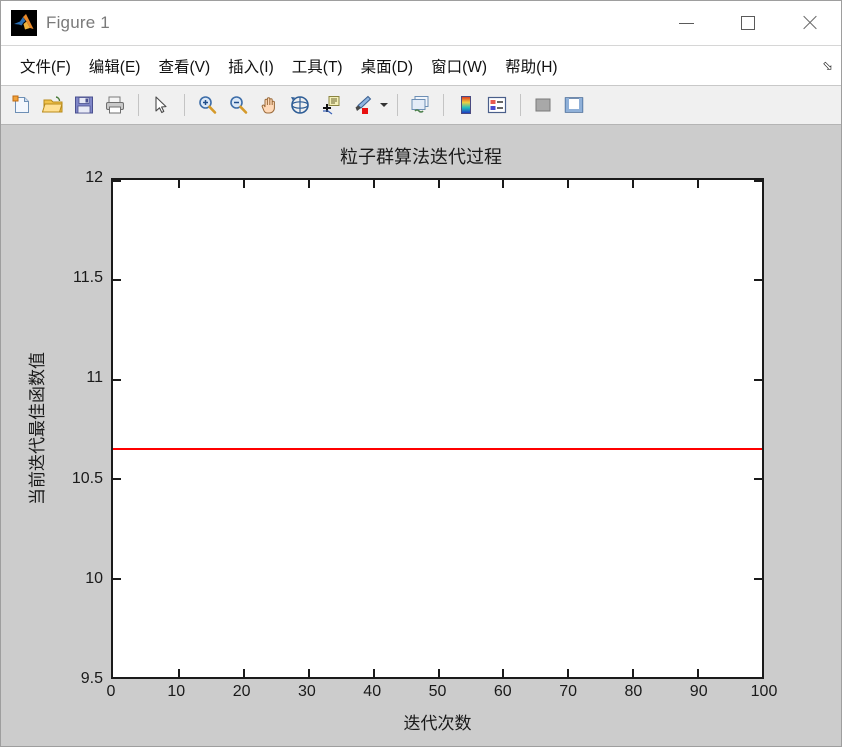 The height and width of the screenshot is (747, 842). I want to click on close-button, so click(810, 23).